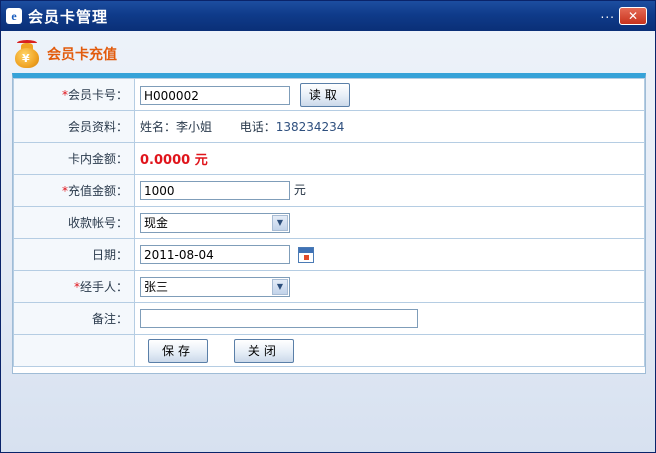  I want to click on read-card-button: 读取, so click(324, 94).